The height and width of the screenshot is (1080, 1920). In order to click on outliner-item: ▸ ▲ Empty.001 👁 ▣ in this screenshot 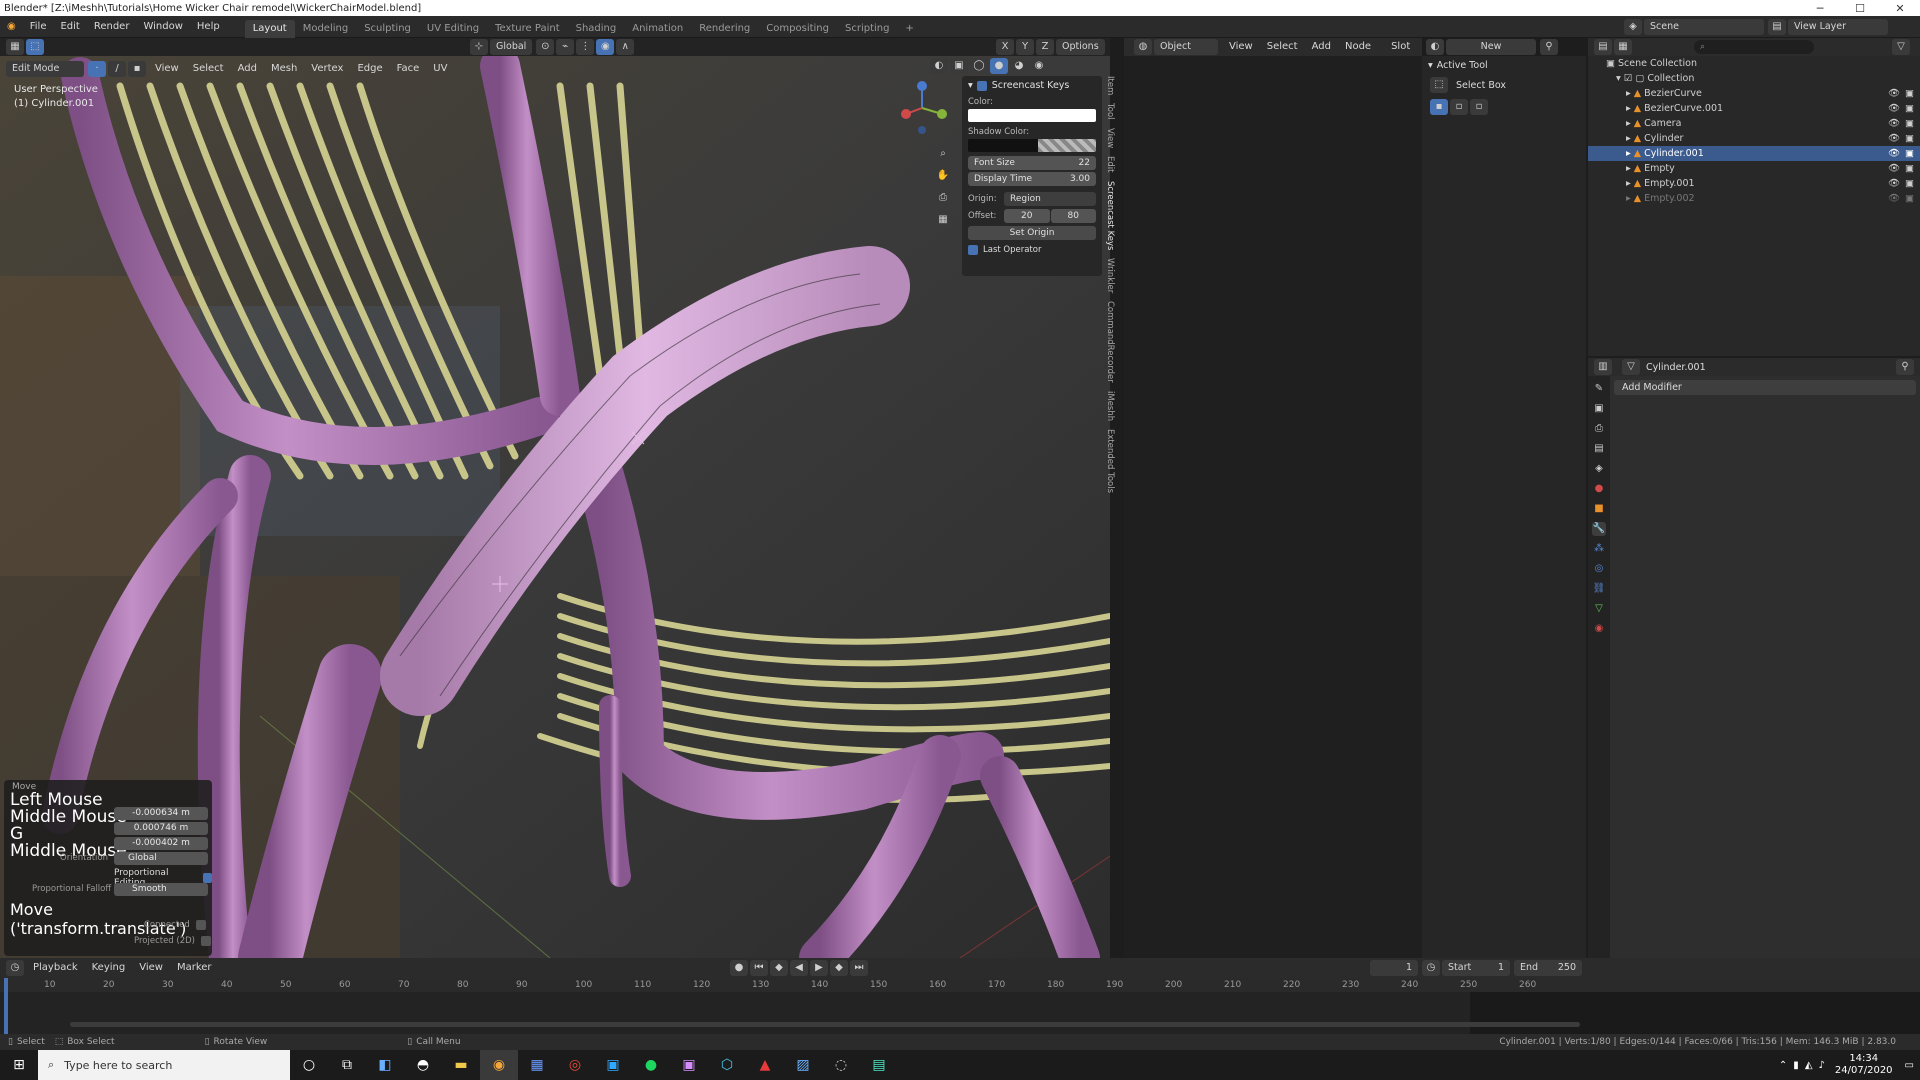, I will do `click(1754, 183)`.